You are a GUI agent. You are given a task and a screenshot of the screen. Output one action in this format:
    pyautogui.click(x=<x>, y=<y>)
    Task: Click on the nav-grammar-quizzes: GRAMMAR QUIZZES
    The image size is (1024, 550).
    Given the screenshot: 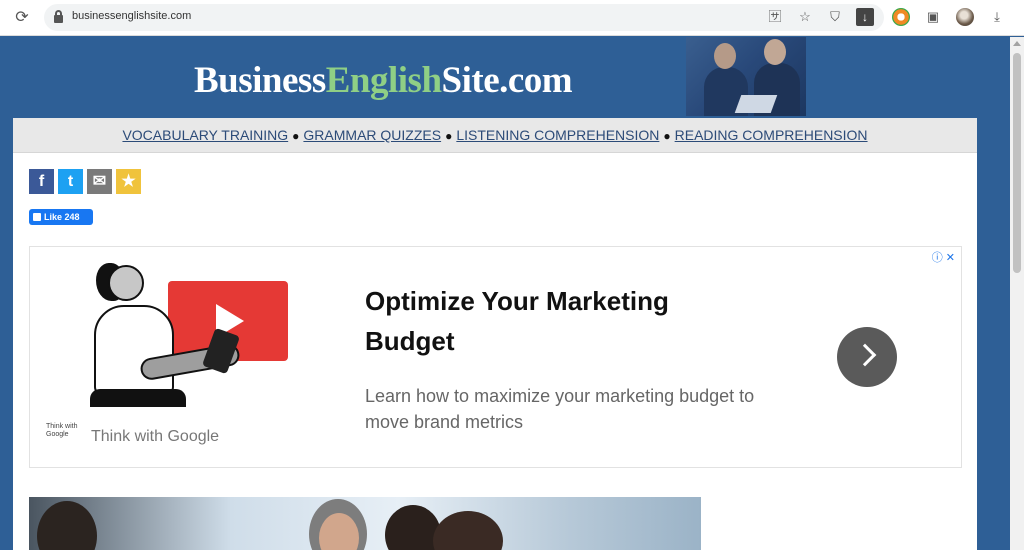 What is the action you would take?
    pyautogui.click(x=372, y=135)
    